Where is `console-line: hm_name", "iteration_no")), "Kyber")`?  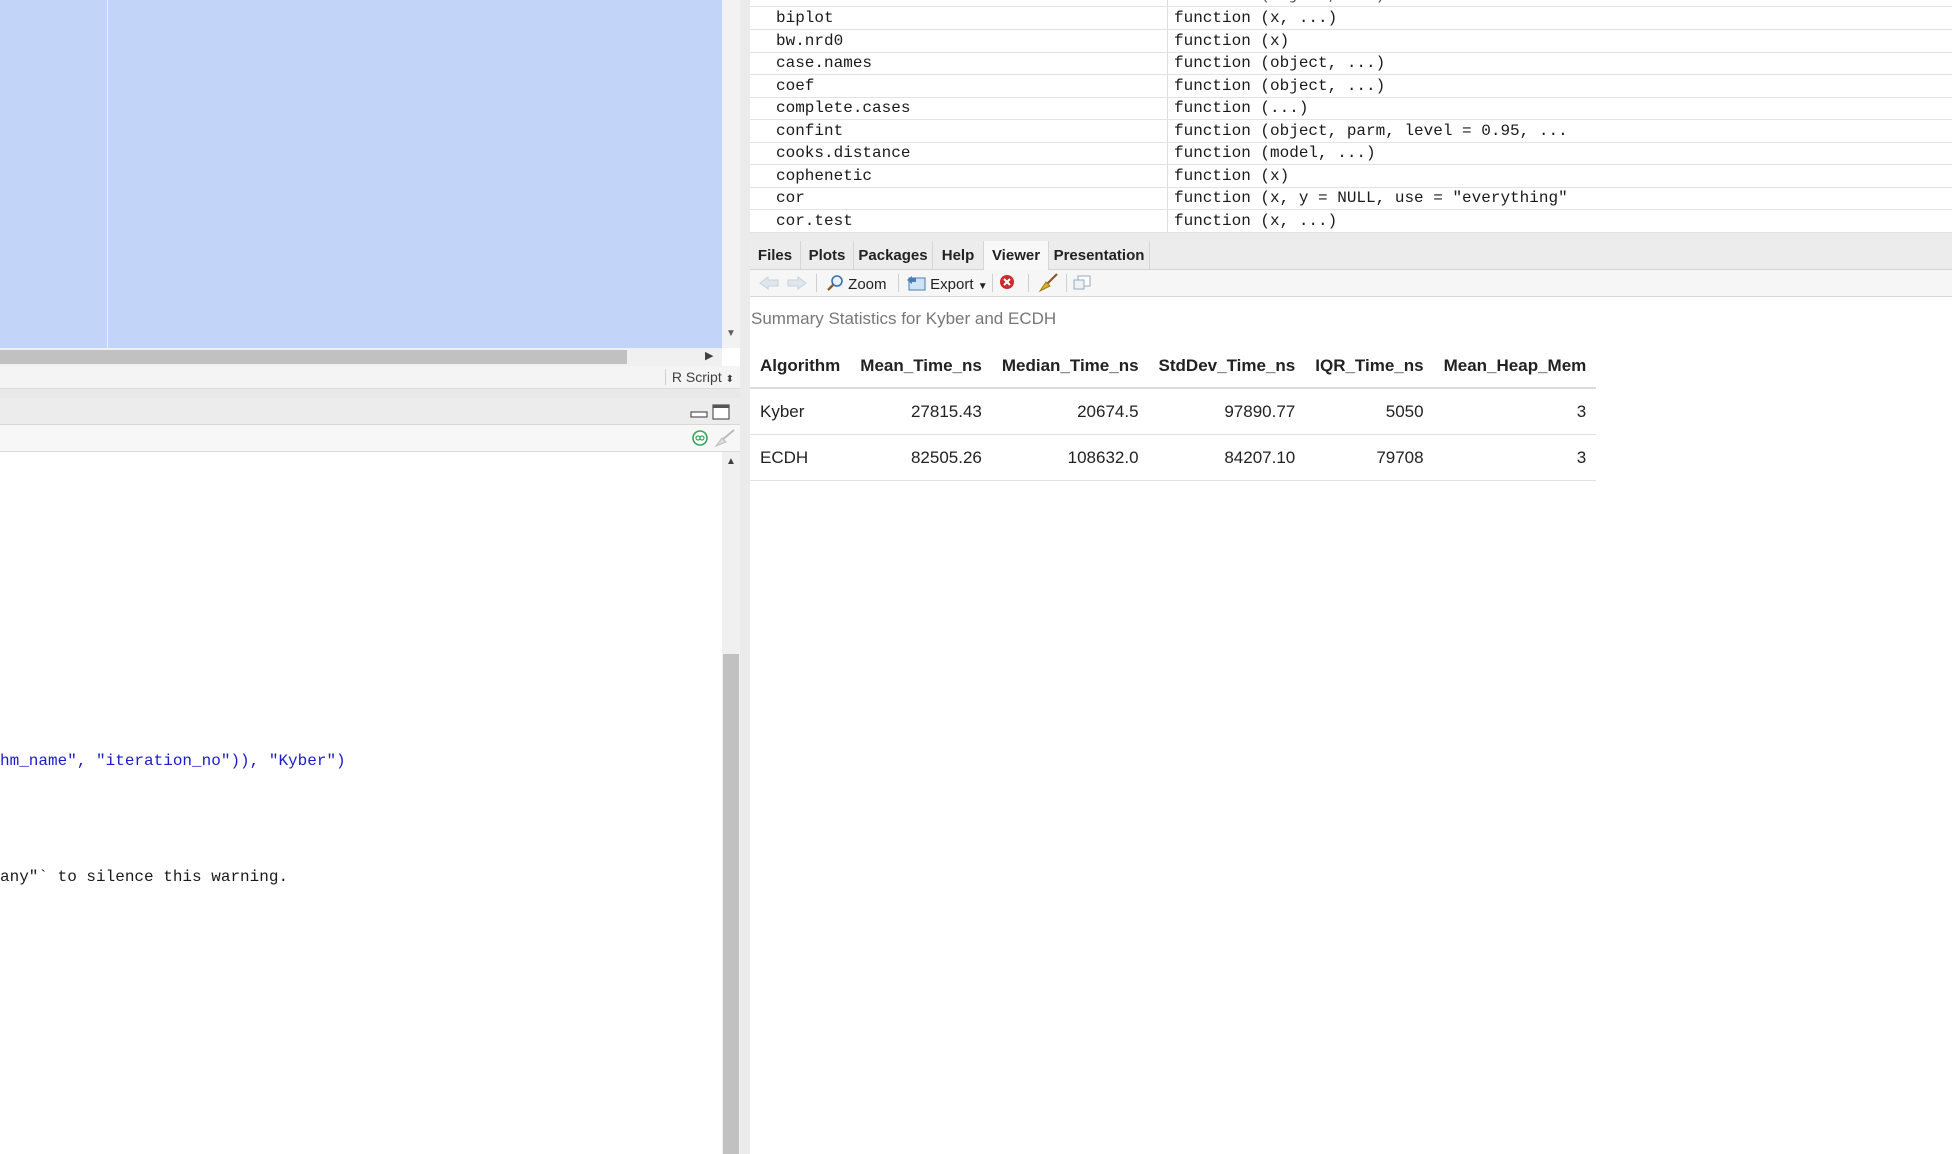 console-line: hm_name", "iteration_no")), "Kyber") is located at coordinates (173, 761).